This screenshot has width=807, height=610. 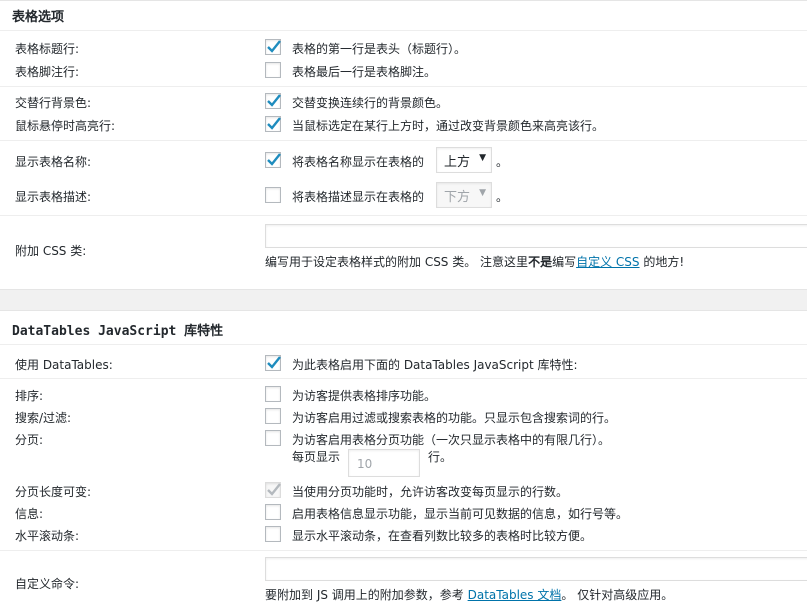 I want to click on search-filter-label: 搜索/过滤:, so click(x=43, y=418).